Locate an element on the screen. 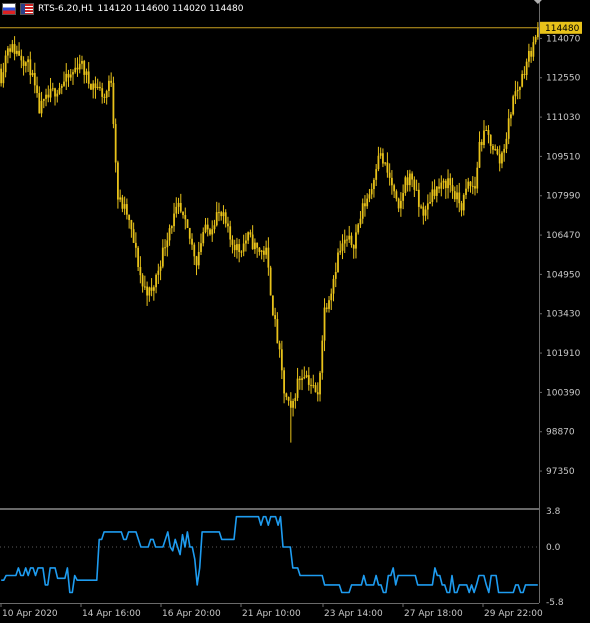  time-tick-label: 10 Apr 2020 is located at coordinates (30, 614).